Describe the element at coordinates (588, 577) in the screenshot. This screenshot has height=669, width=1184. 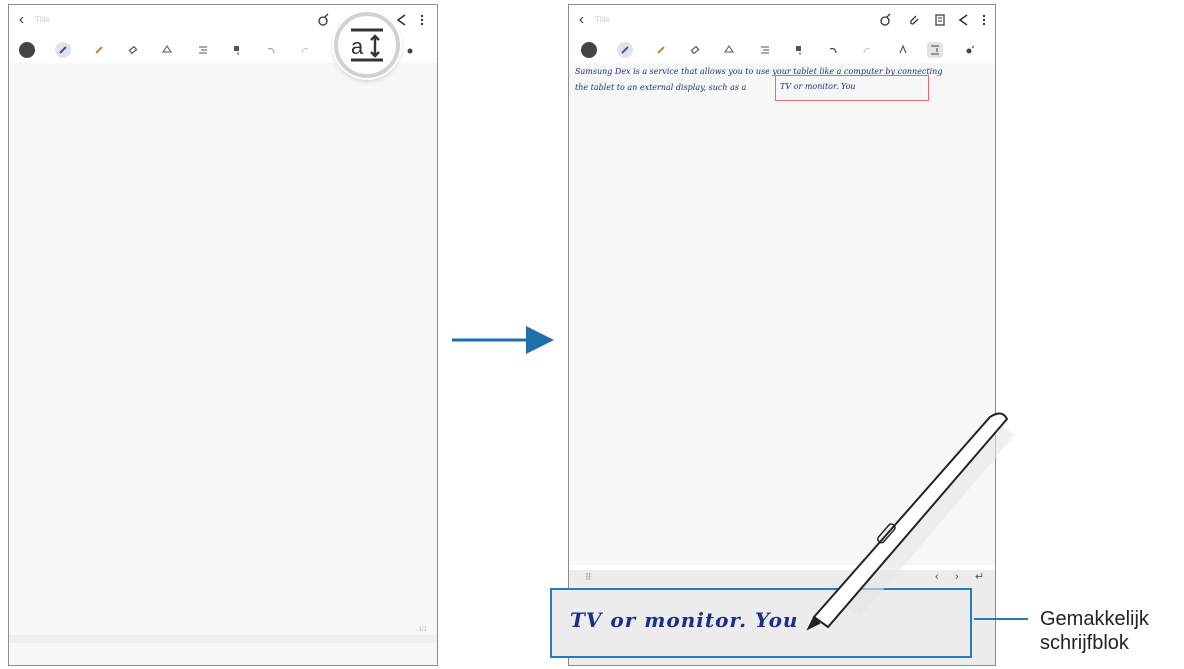
I see `drag-handle-icon: ⠿` at that location.